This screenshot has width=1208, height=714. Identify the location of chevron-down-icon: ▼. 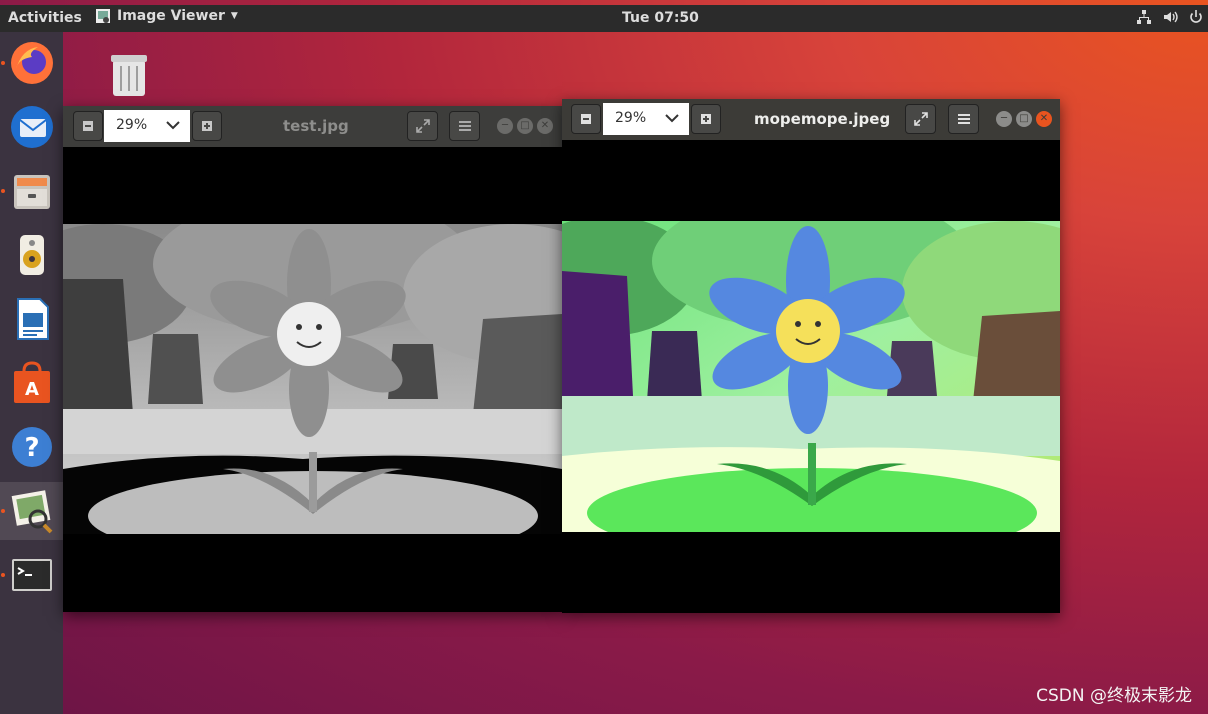
(234, 16).